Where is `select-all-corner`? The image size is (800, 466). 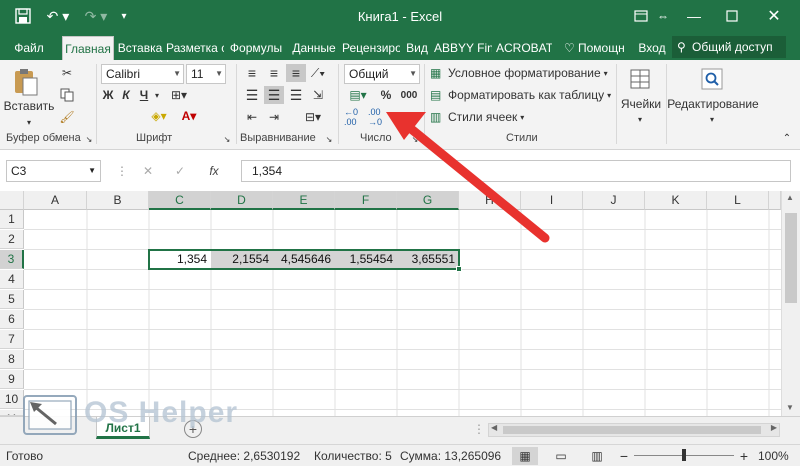 select-all-corner is located at coordinates (12, 200).